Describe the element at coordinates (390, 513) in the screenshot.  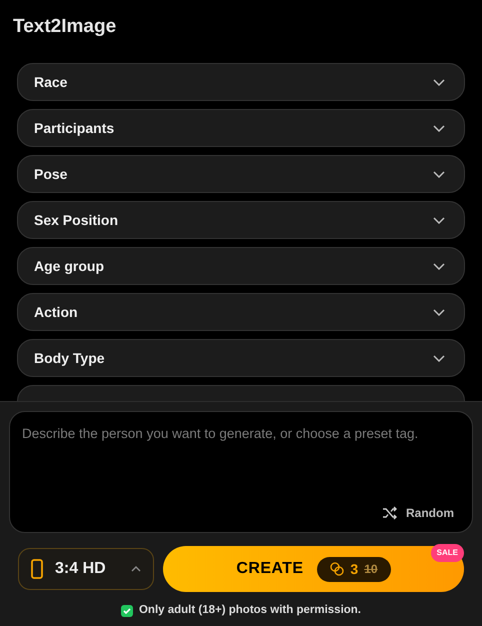
I see `shuffle-icon` at that location.